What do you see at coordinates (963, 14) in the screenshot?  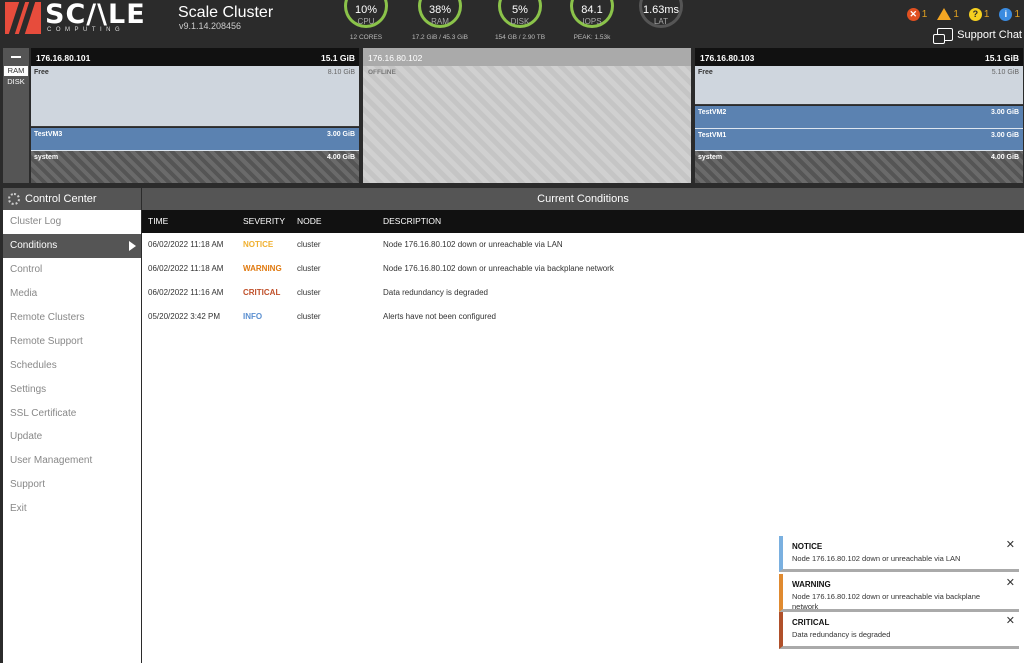 I see `alert-counts: ✕ 1 1 ? 1 i 1` at bounding box center [963, 14].